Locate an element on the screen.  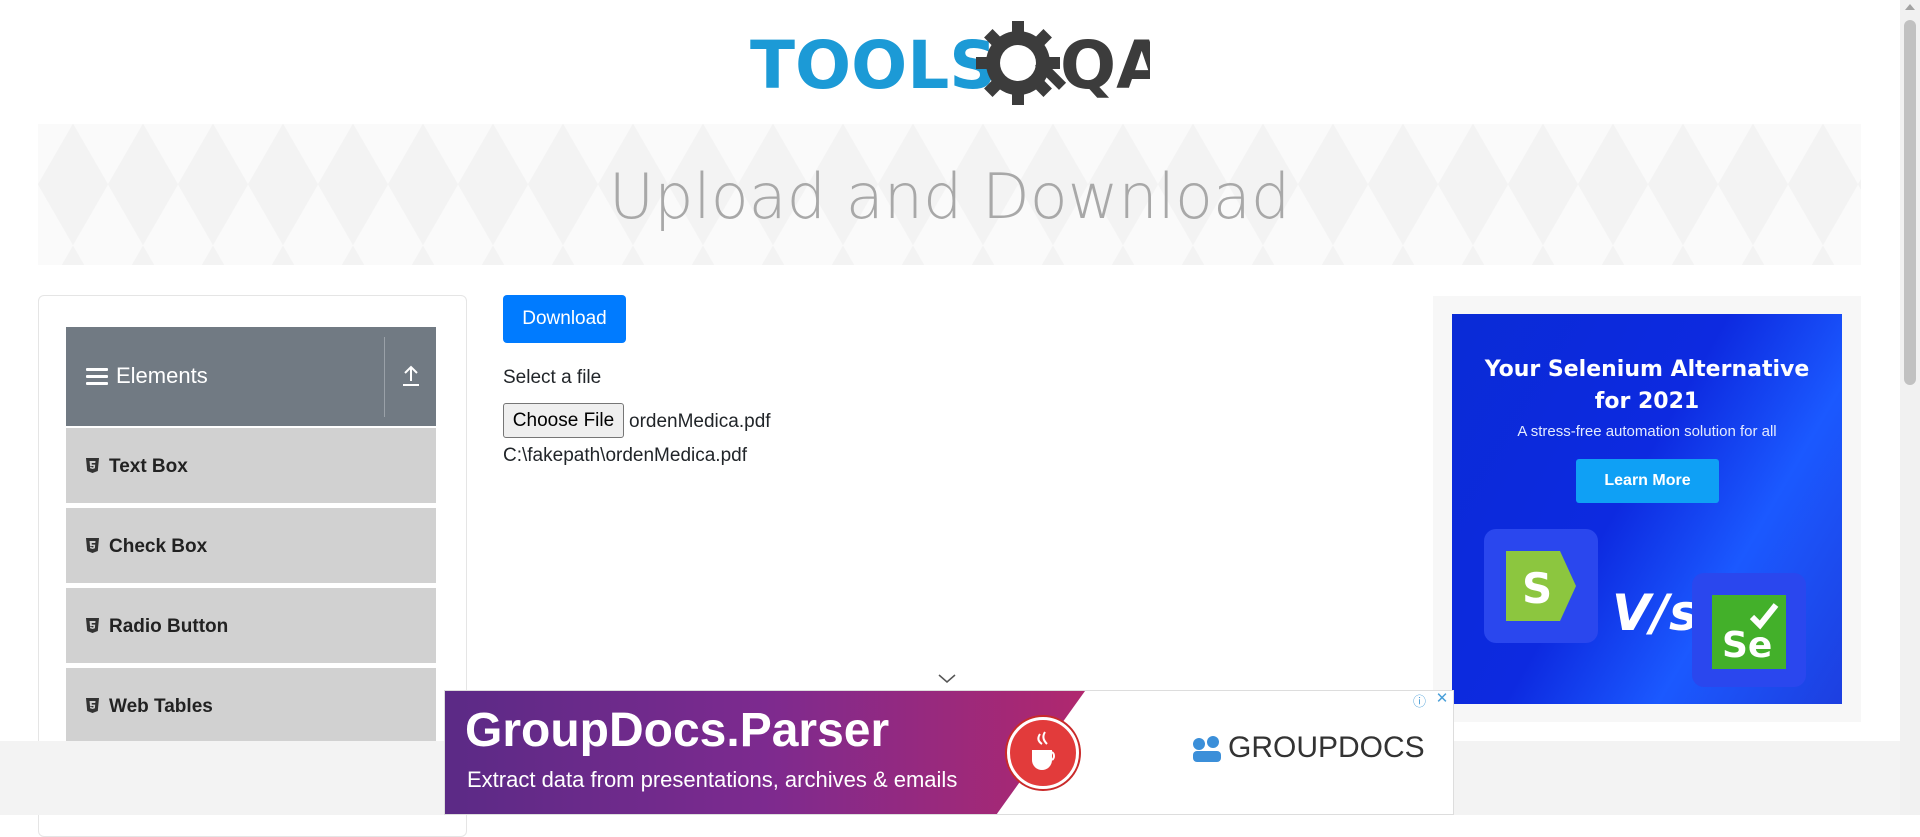
toolsqa-logo: TOOLS QA is located at coordinates (958, 65).